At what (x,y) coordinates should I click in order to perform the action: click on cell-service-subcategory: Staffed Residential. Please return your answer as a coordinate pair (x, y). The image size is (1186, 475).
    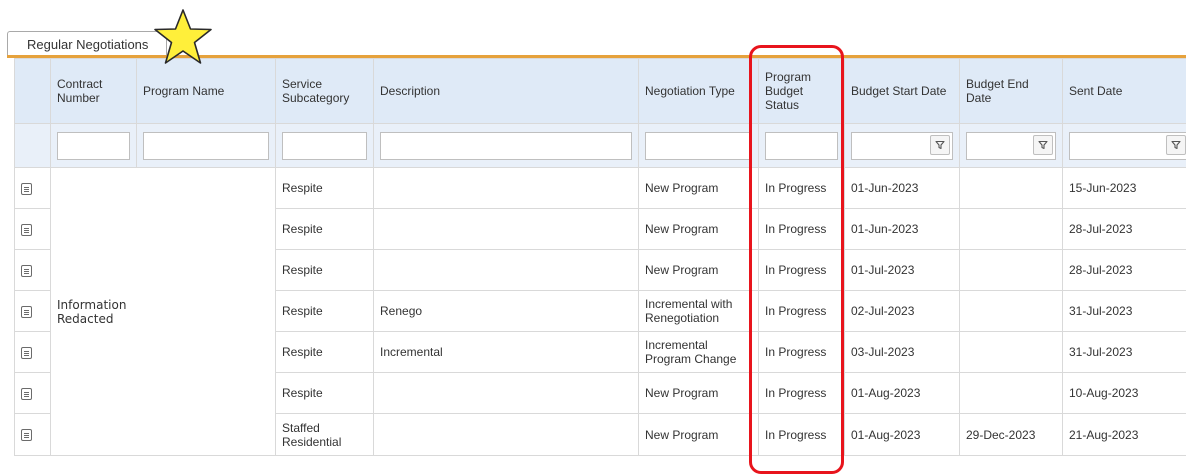
    Looking at the image, I should click on (324, 434).